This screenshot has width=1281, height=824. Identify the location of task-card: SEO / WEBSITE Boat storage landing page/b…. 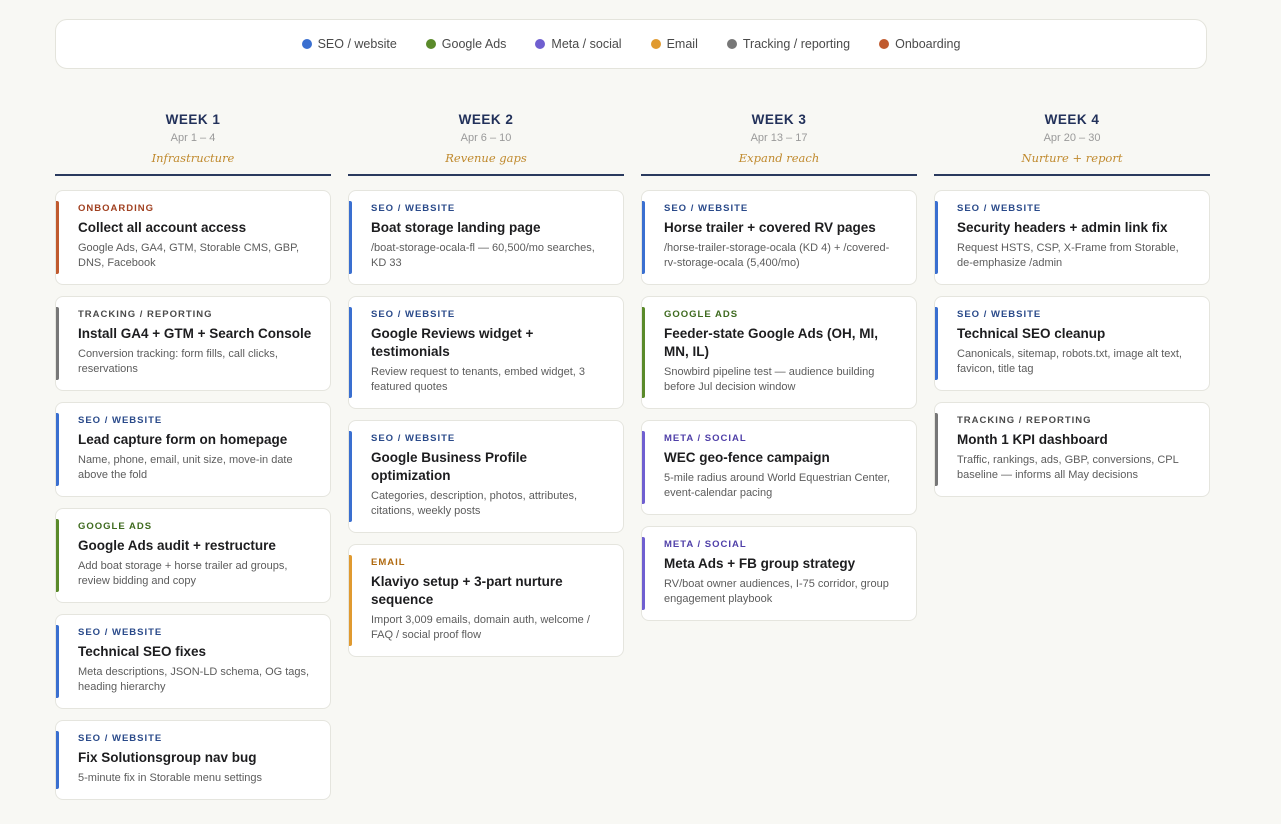
(486, 237).